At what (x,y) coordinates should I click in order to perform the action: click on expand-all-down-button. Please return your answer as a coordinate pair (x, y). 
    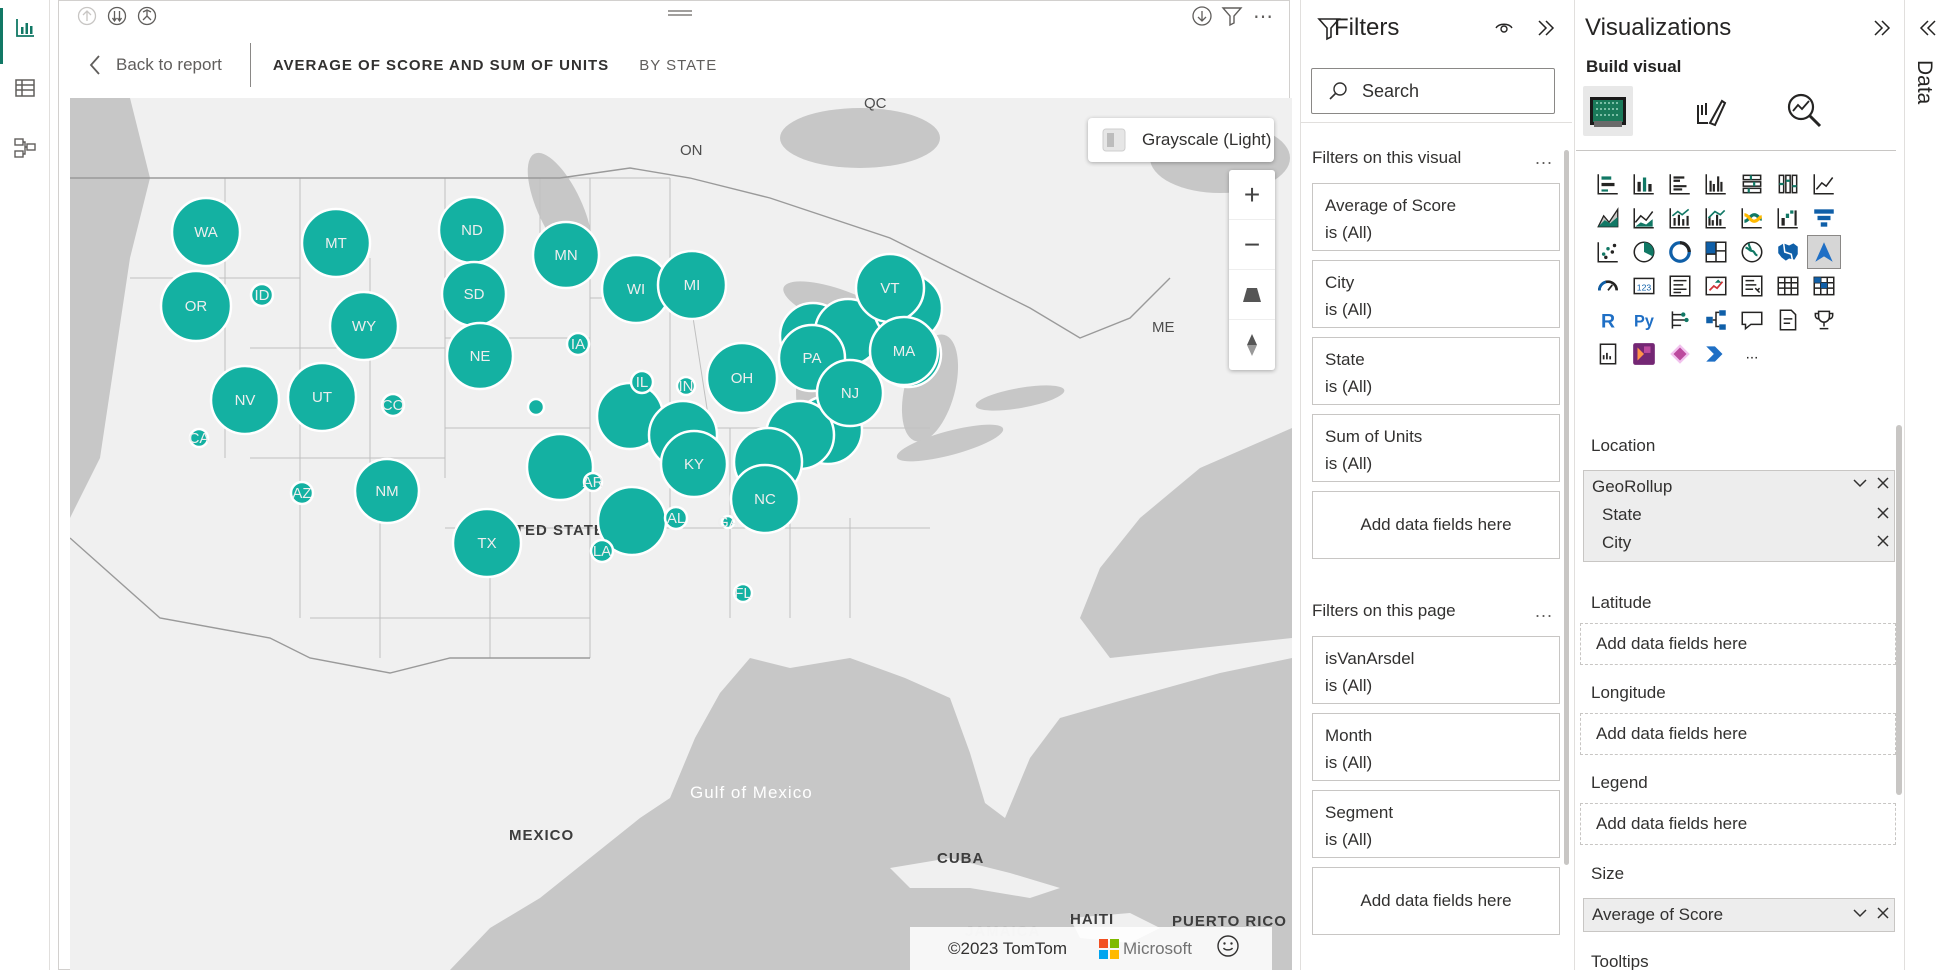
    Looking at the image, I should click on (147, 16).